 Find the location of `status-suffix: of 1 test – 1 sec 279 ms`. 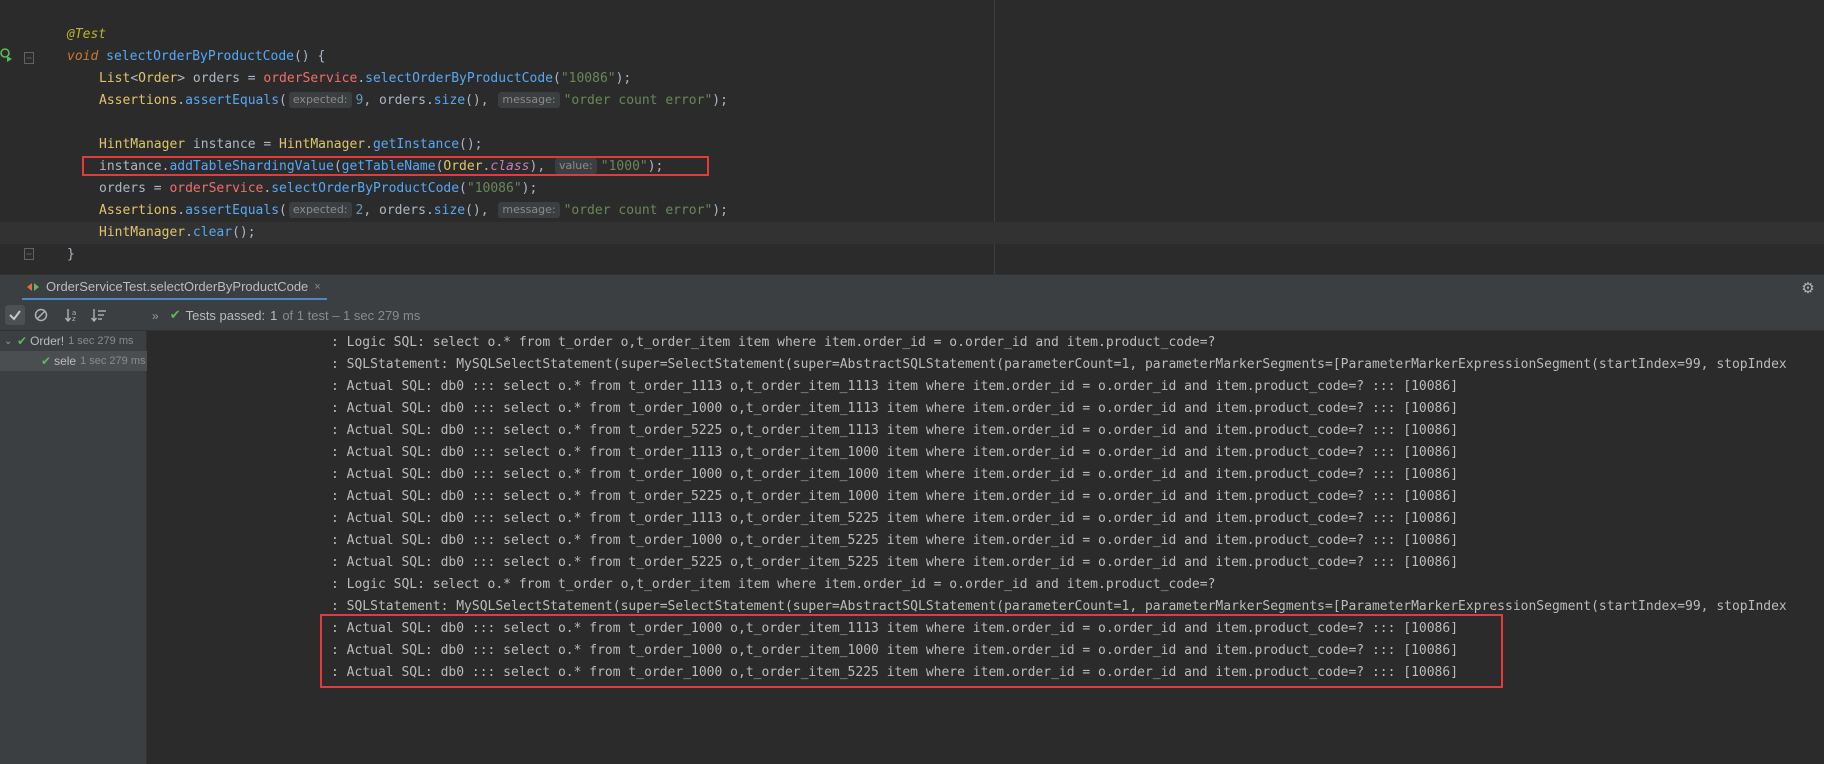

status-suffix: of 1 test – 1 sec 279 ms is located at coordinates (351, 315).